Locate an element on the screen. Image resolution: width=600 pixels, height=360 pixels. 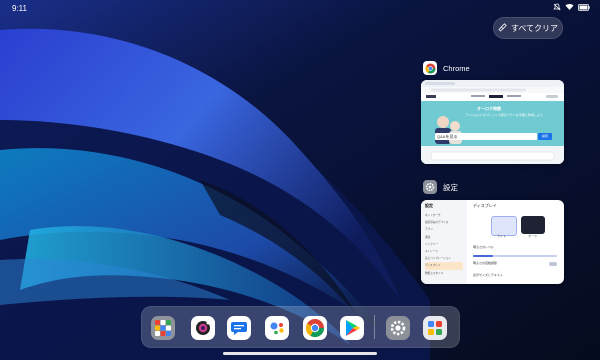
preview-light-label: ライト is located at coordinates (502, 236).